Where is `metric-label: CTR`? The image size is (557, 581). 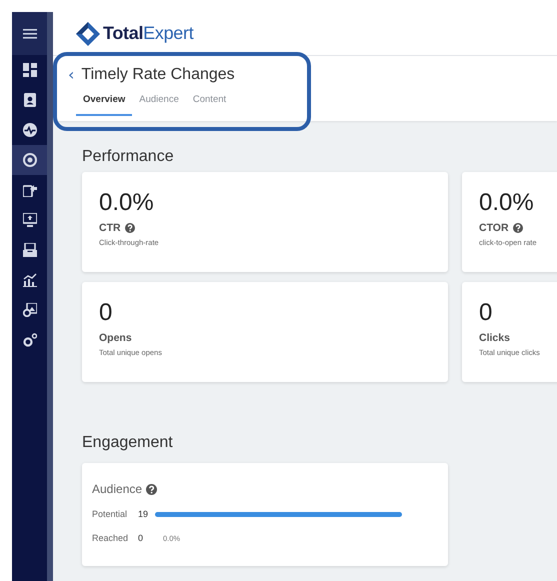 metric-label: CTR is located at coordinates (110, 228).